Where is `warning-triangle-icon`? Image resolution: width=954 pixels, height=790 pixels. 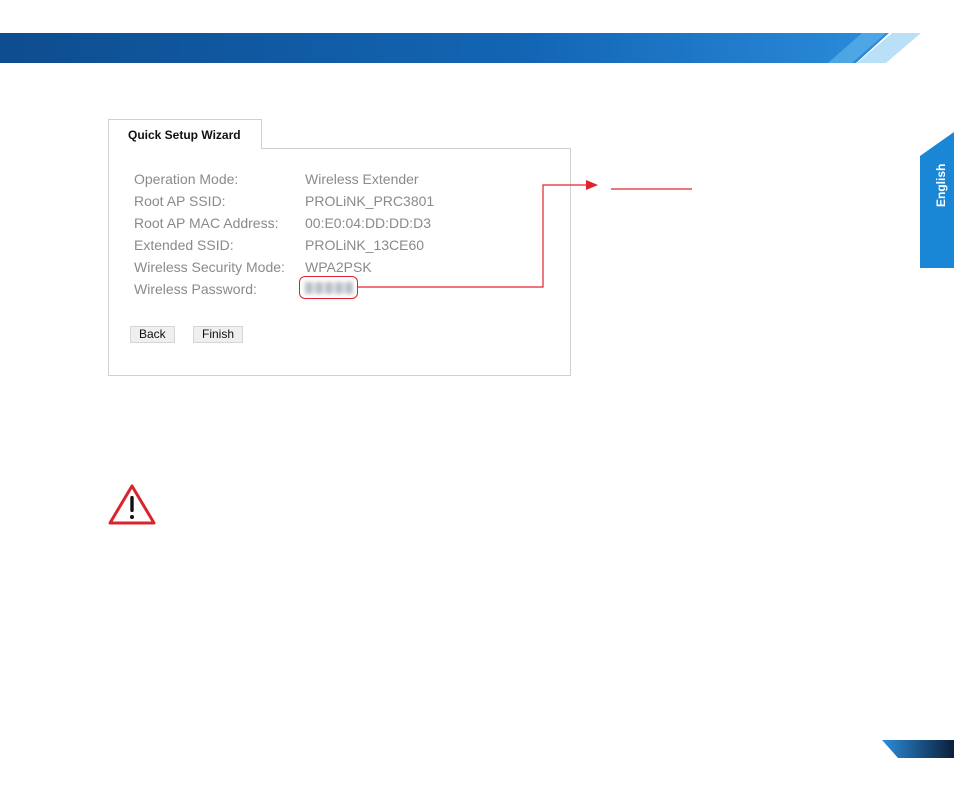
warning-triangle-icon is located at coordinates (132, 504).